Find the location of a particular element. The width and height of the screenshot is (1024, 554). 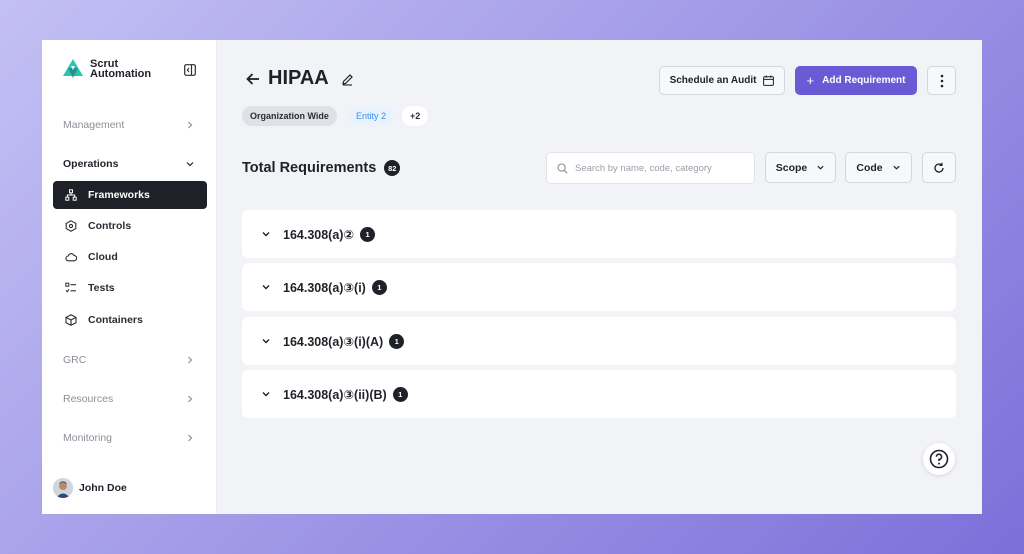

sidebar-item-containers: Containers is located at coordinates (130, 320).